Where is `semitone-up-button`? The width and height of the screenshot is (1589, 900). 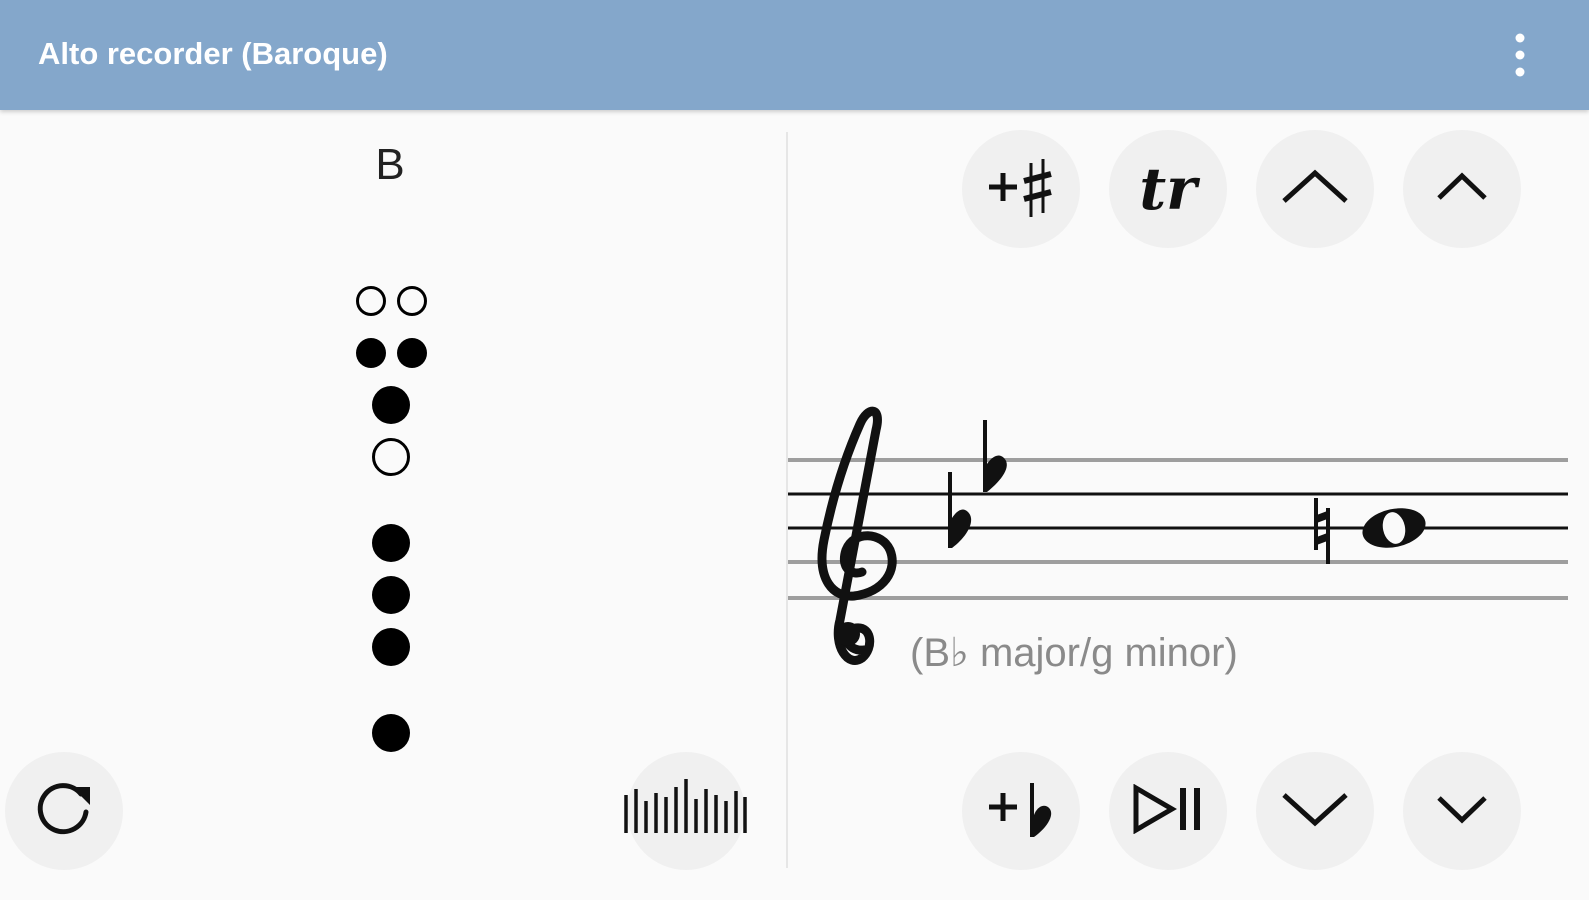
semitone-up-button is located at coordinates (1462, 189).